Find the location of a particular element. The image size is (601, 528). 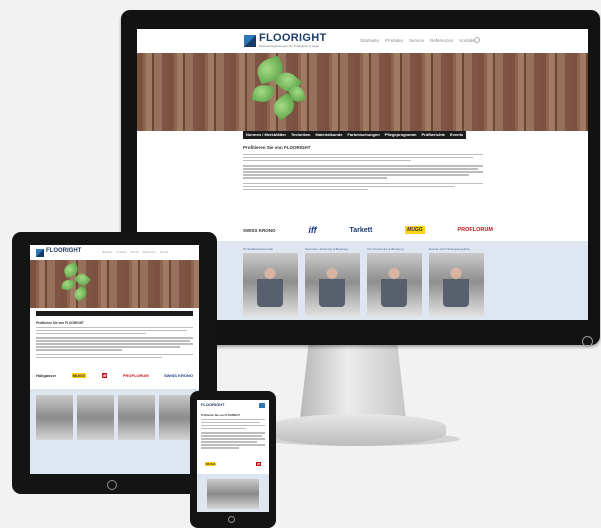

service-card: Events und Trainingsangebote is located at coordinates (456, 282).